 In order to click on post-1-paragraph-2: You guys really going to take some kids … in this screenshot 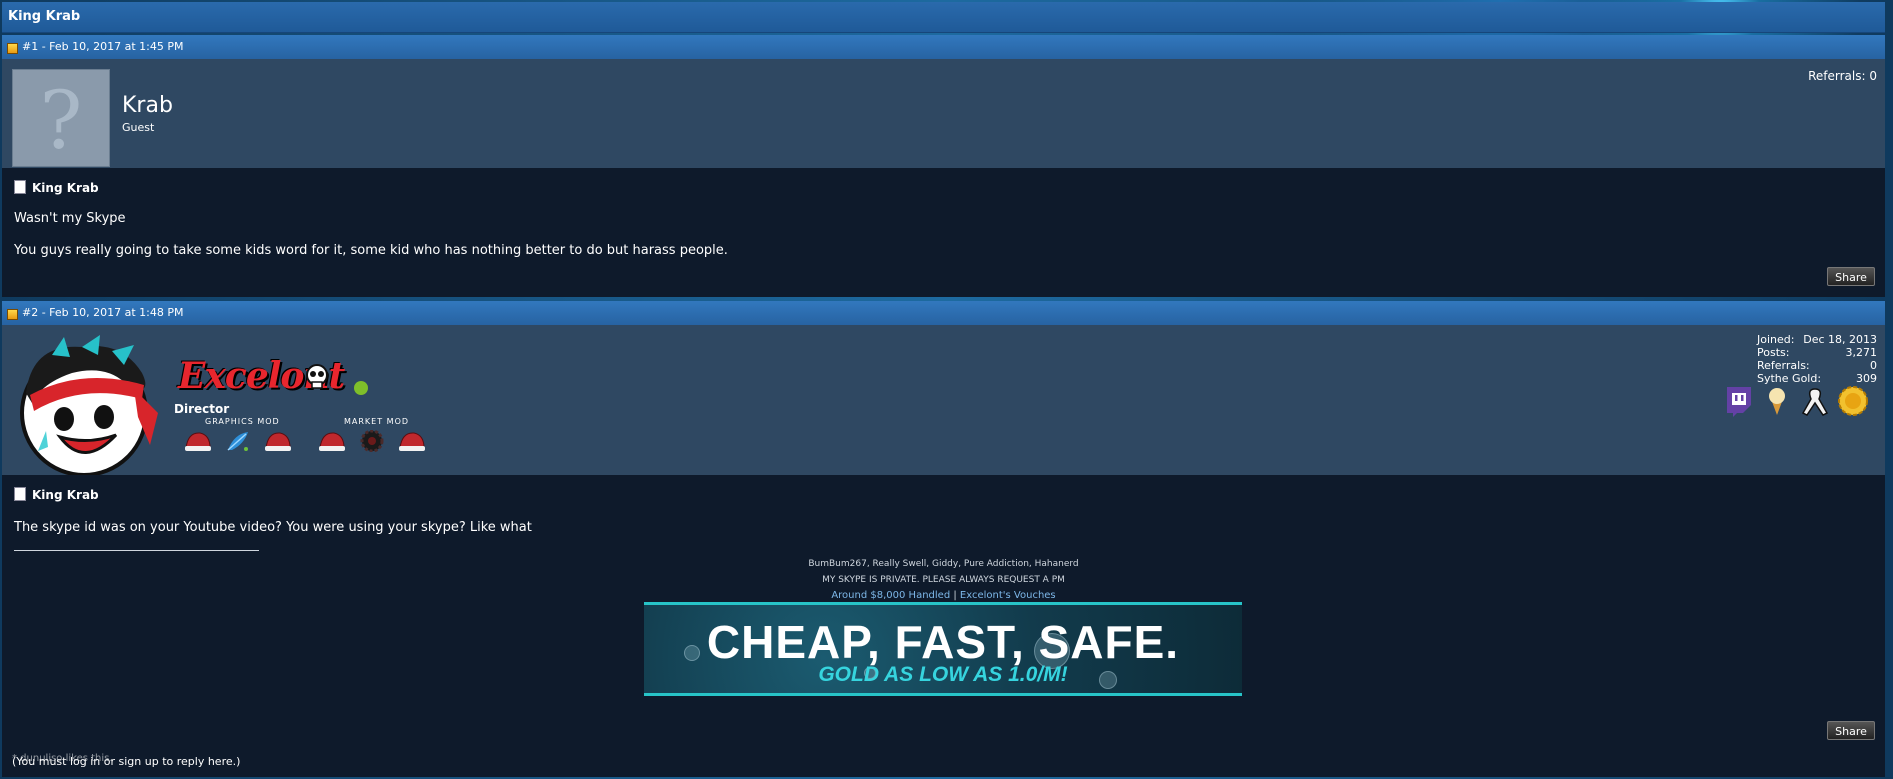, I will do `click(371, 250)`.